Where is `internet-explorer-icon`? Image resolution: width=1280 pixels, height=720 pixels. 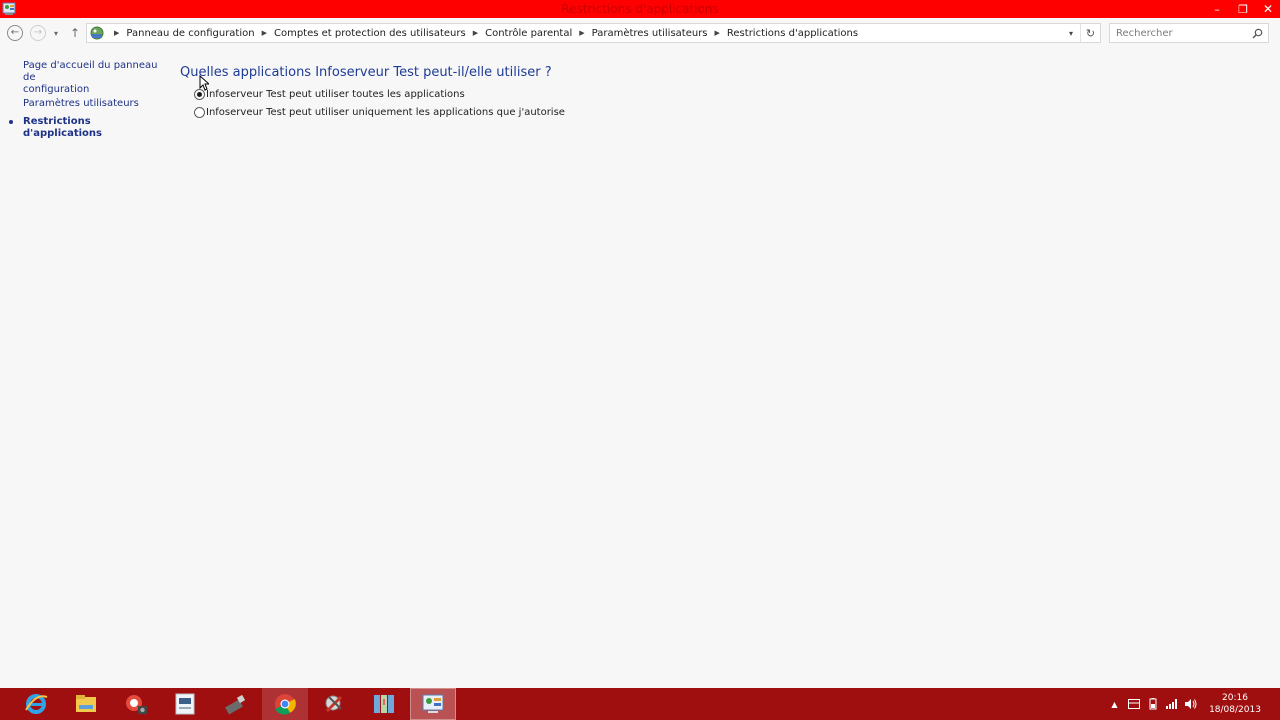 internet-explorer-icon is located at coordinates (36, 704).